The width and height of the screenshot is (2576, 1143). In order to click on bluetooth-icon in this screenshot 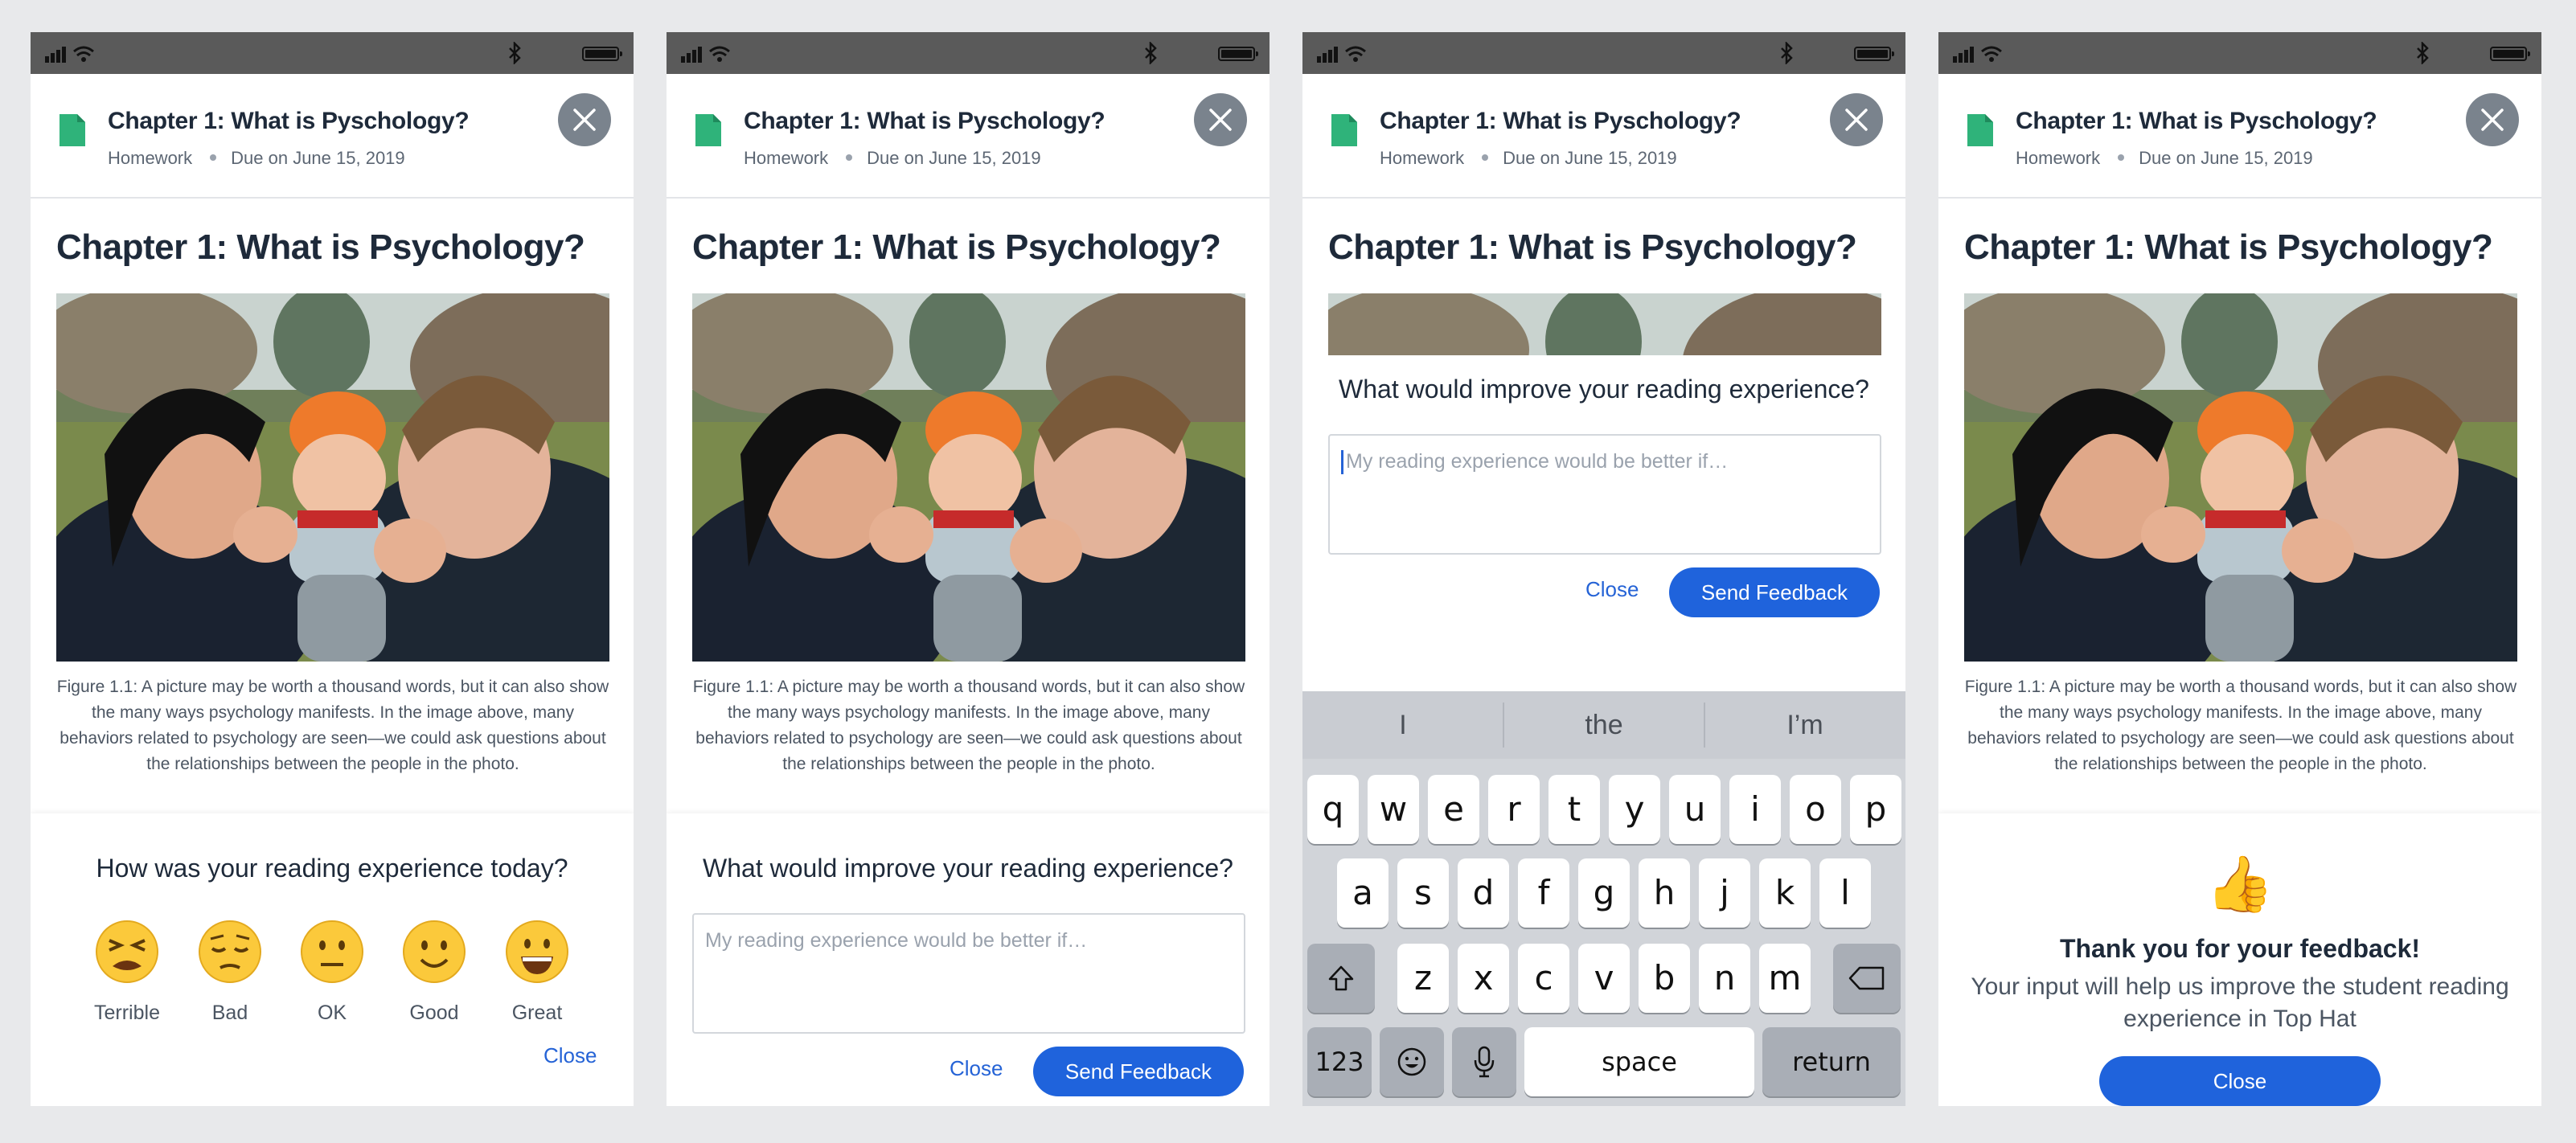, I will do `click(515, 53)`.